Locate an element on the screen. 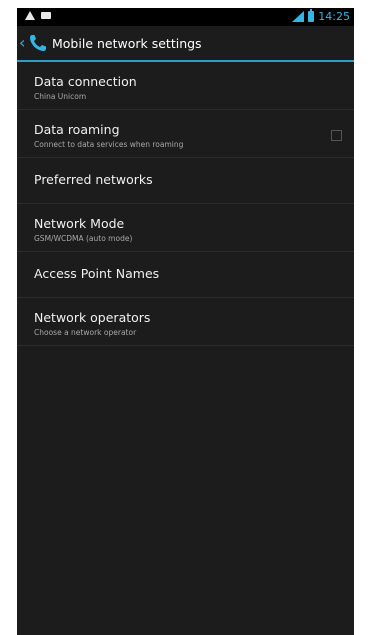 The height and width of the screenshot is (635, 371). setting-title: Data roaming is located at coordinates (77, 129).